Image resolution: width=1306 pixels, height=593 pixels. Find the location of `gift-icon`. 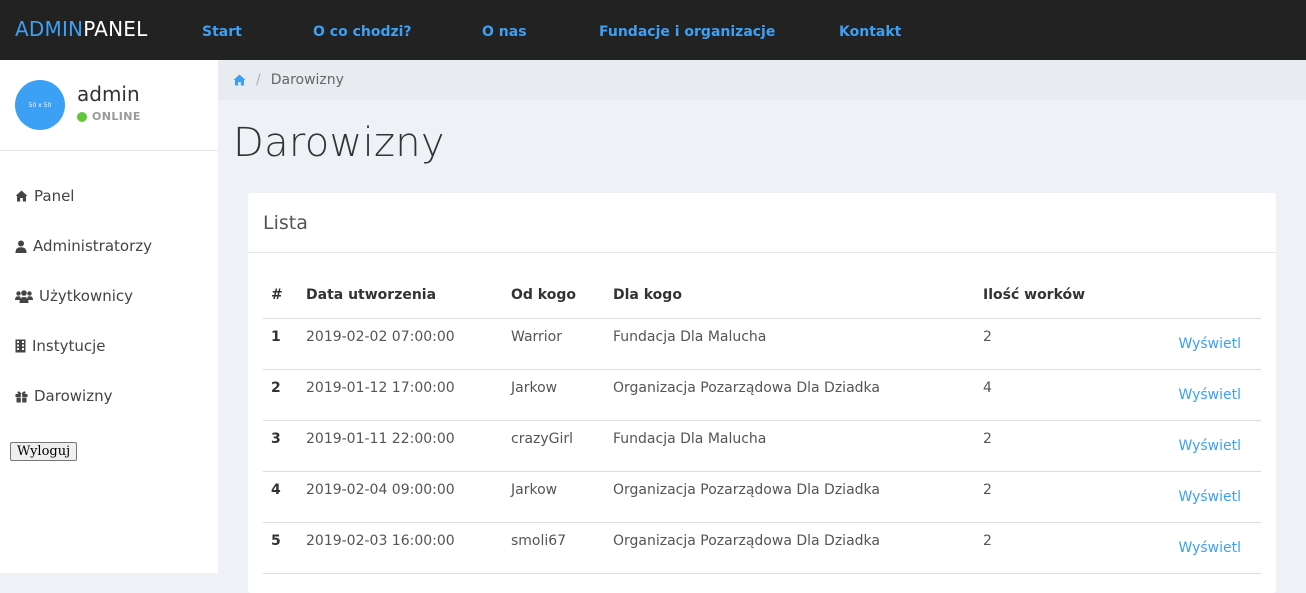

gift-icon is located at coordinates (21, 396).